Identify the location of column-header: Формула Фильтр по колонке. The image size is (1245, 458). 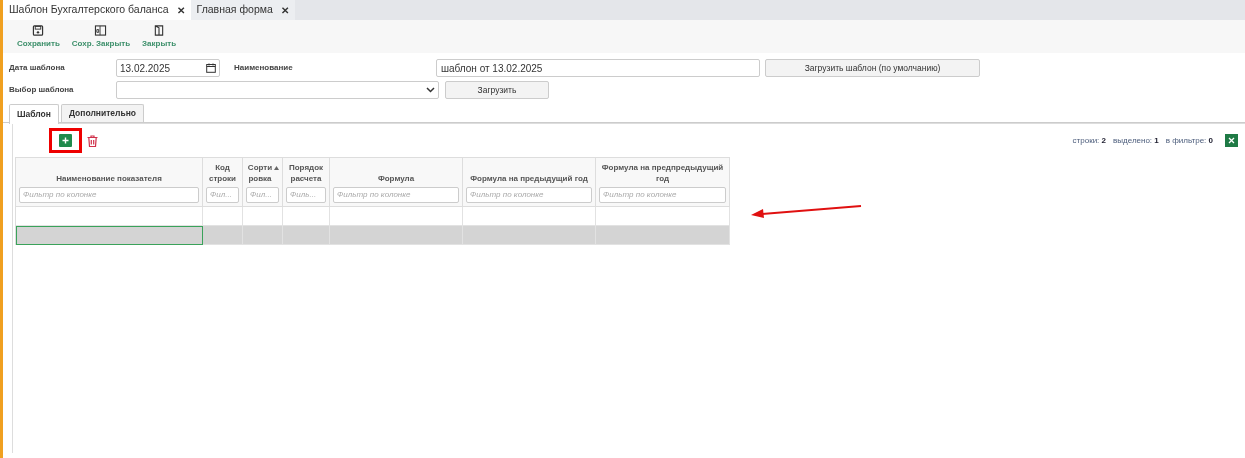
(396, 182).